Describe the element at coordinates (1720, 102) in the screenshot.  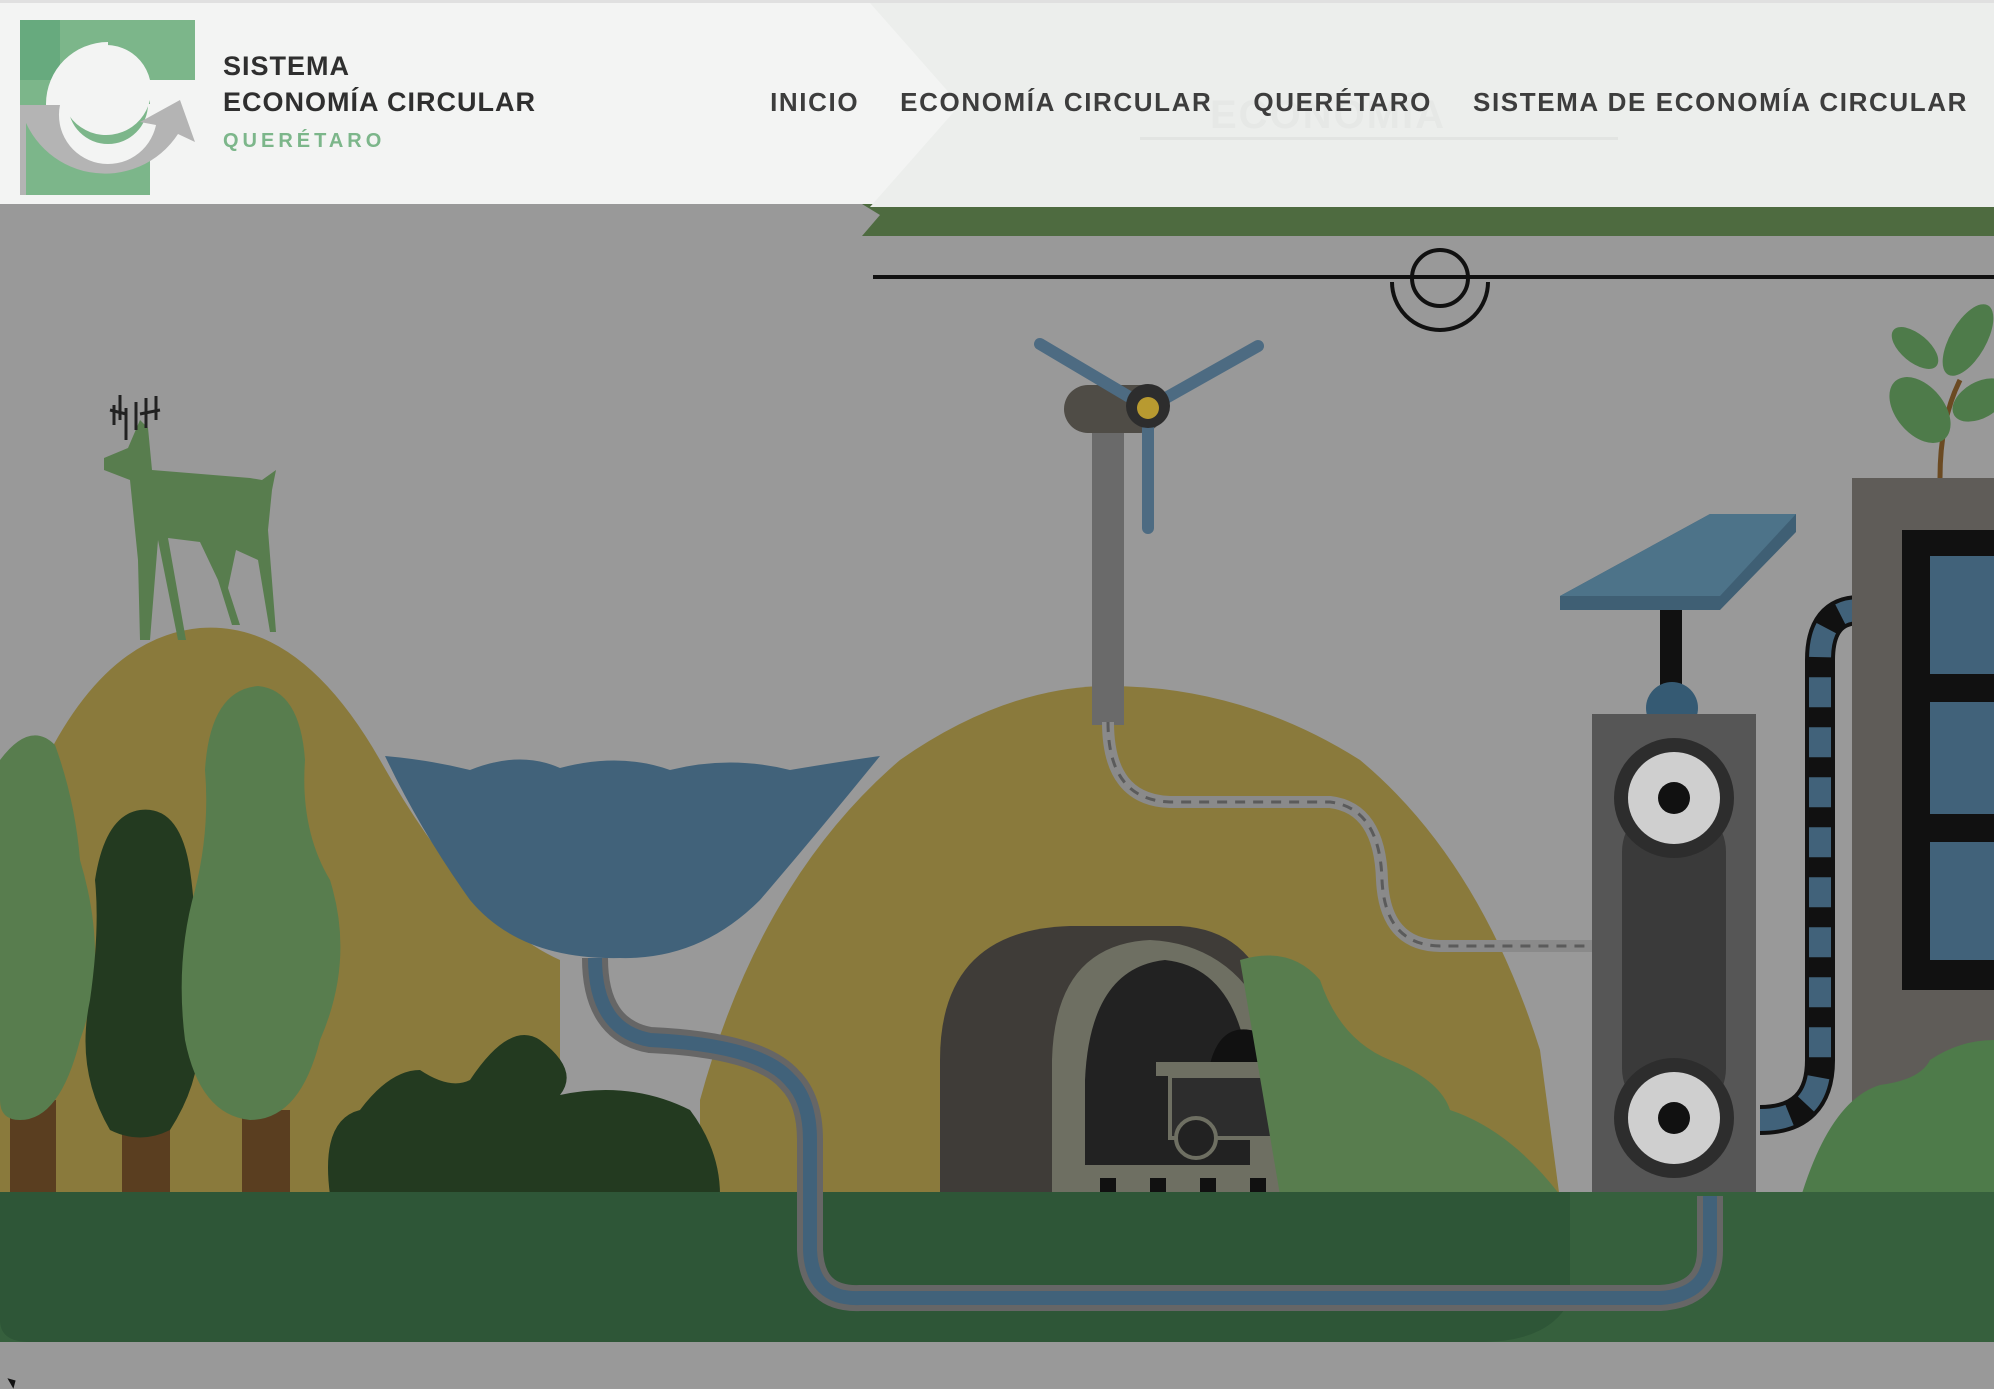
I see `nav-item-sistema: SISTEMA DE ECONOMÍA CIRCULAR` at that location.